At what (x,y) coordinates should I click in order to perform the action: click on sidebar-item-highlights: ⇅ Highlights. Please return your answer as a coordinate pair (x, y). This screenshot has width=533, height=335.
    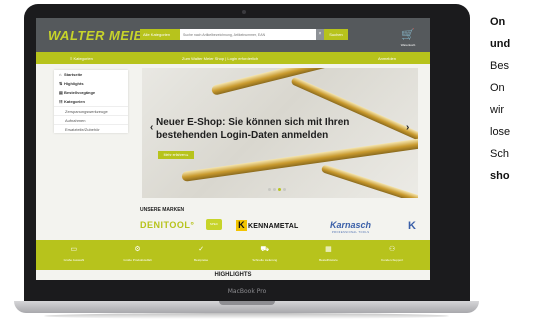
    Looking at the image, I should click on (91, 83).